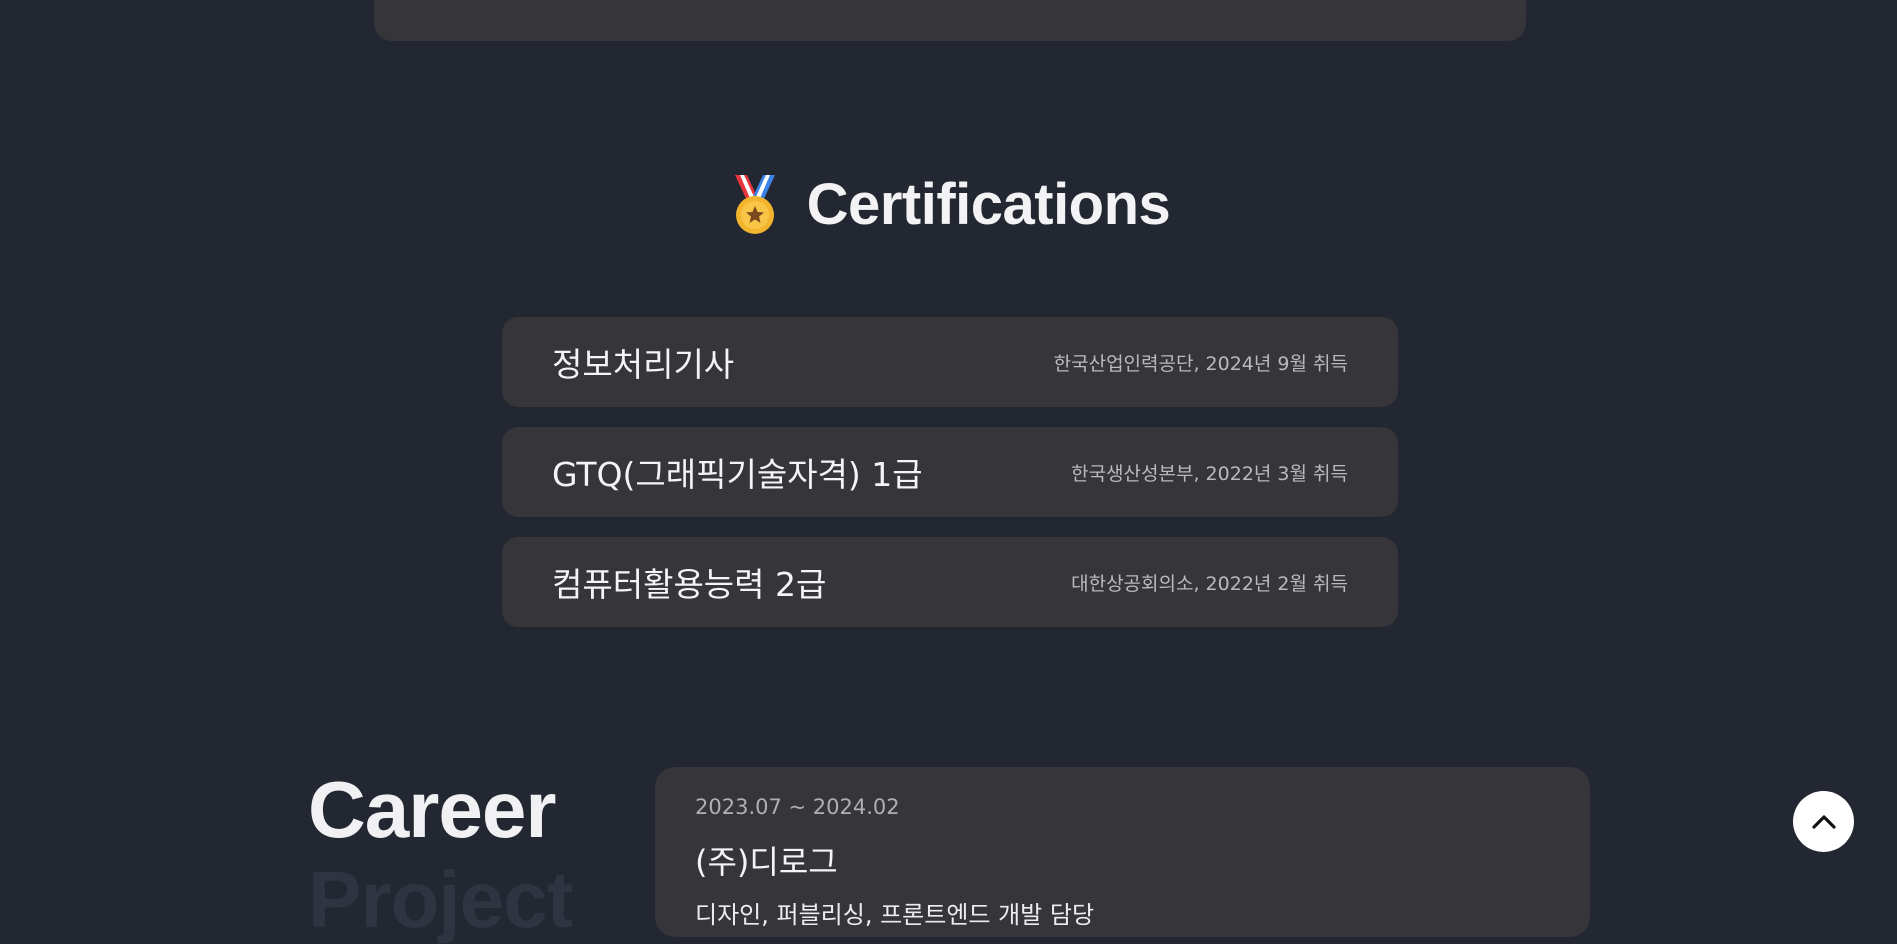 The height and width of the screenshot is (944, 1897). I want to click on certification-item: 정보처리기사 한국산업인력공단, 2024년 9월 취득, so click(950, 362).